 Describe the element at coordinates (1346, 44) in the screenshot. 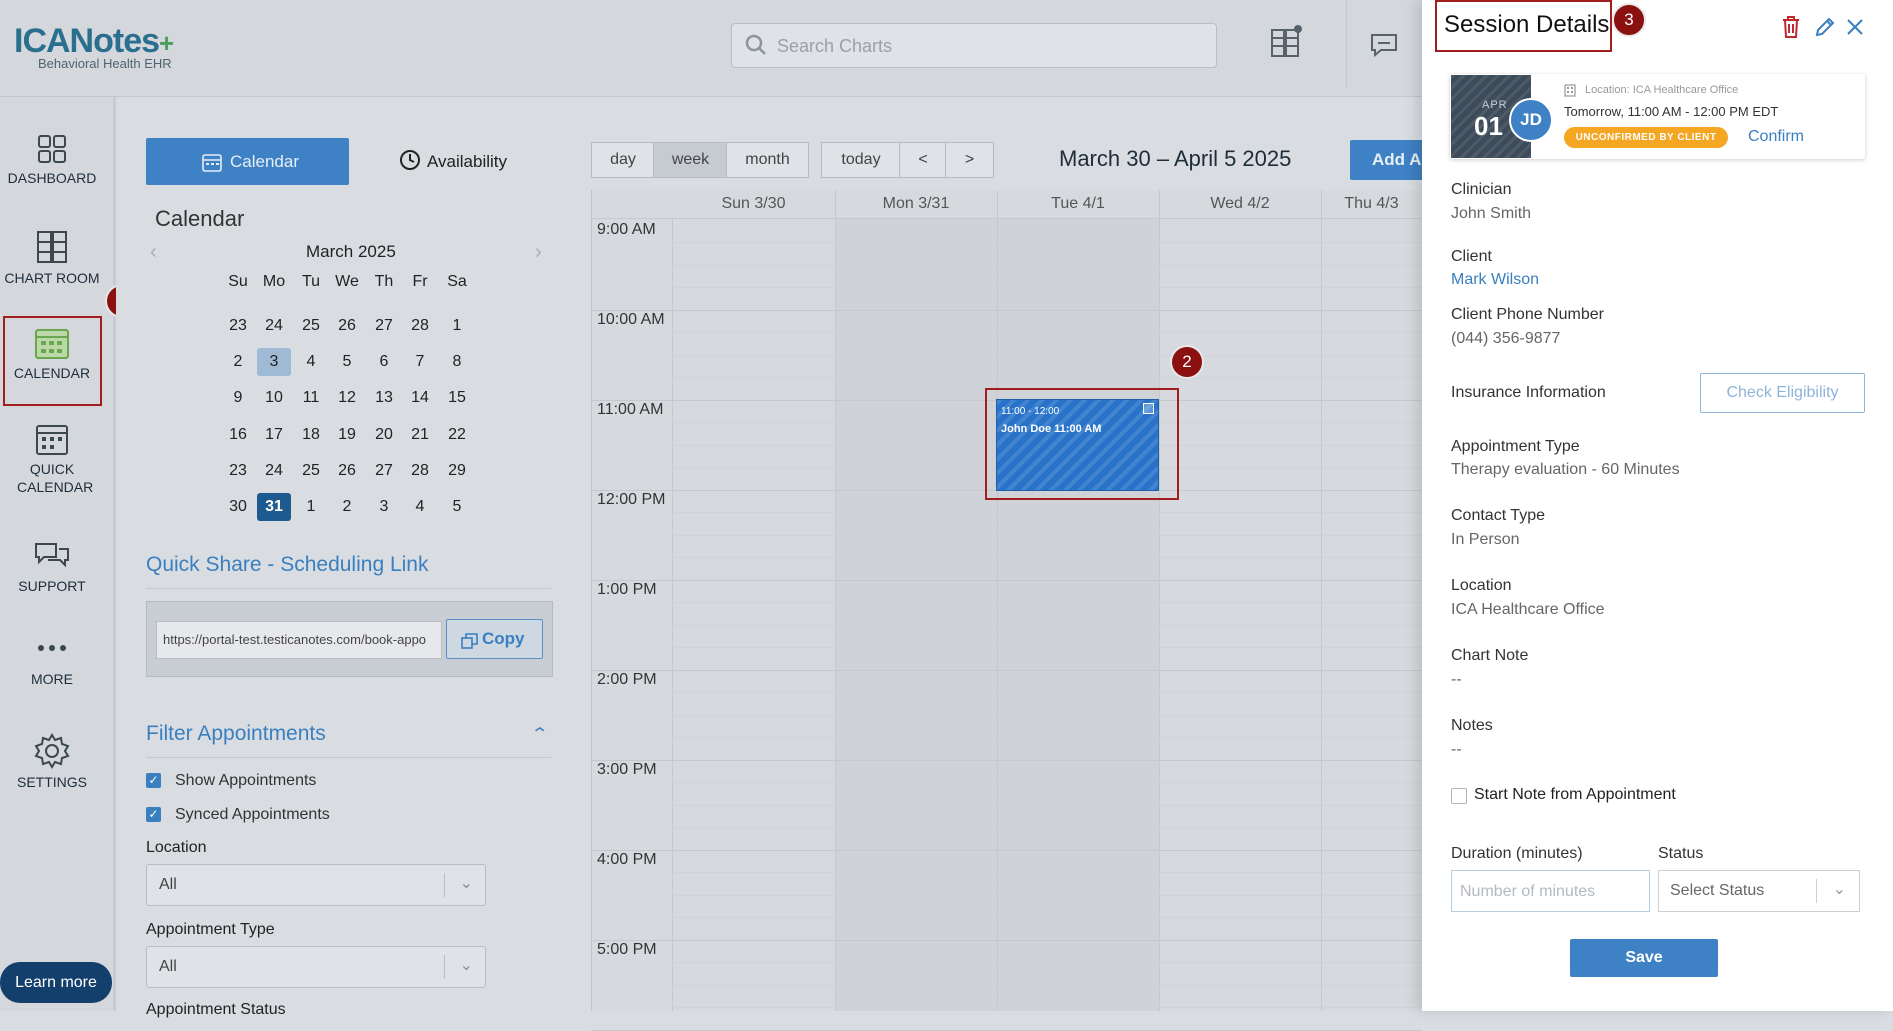

I see `header-divider` at that location.